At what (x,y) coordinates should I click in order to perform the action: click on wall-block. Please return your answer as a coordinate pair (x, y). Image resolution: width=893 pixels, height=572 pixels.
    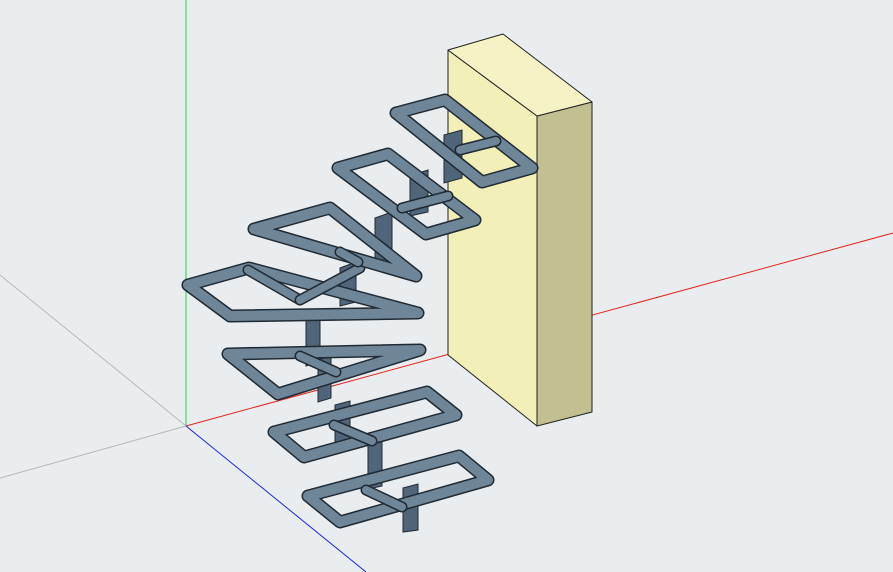
    Looking at the image, I should click on (520, 230).